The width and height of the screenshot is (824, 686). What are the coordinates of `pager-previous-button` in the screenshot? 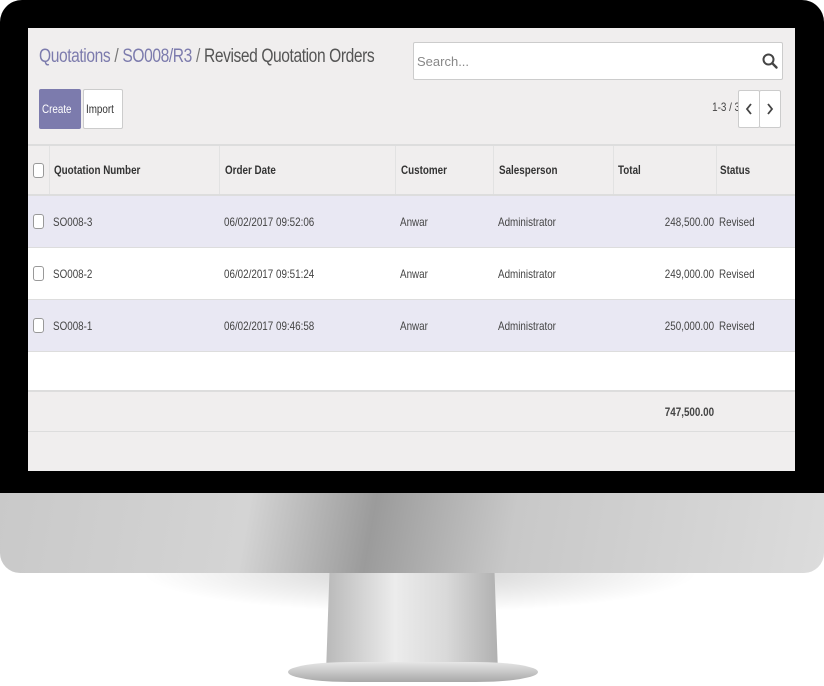 It's located at (749, 109).